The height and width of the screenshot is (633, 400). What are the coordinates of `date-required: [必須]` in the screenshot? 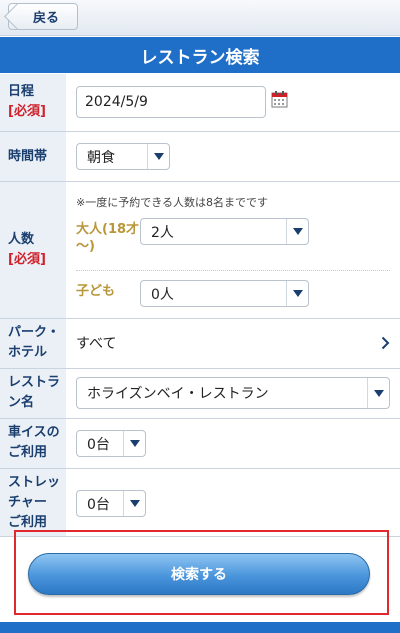 It's located at (27, 111).